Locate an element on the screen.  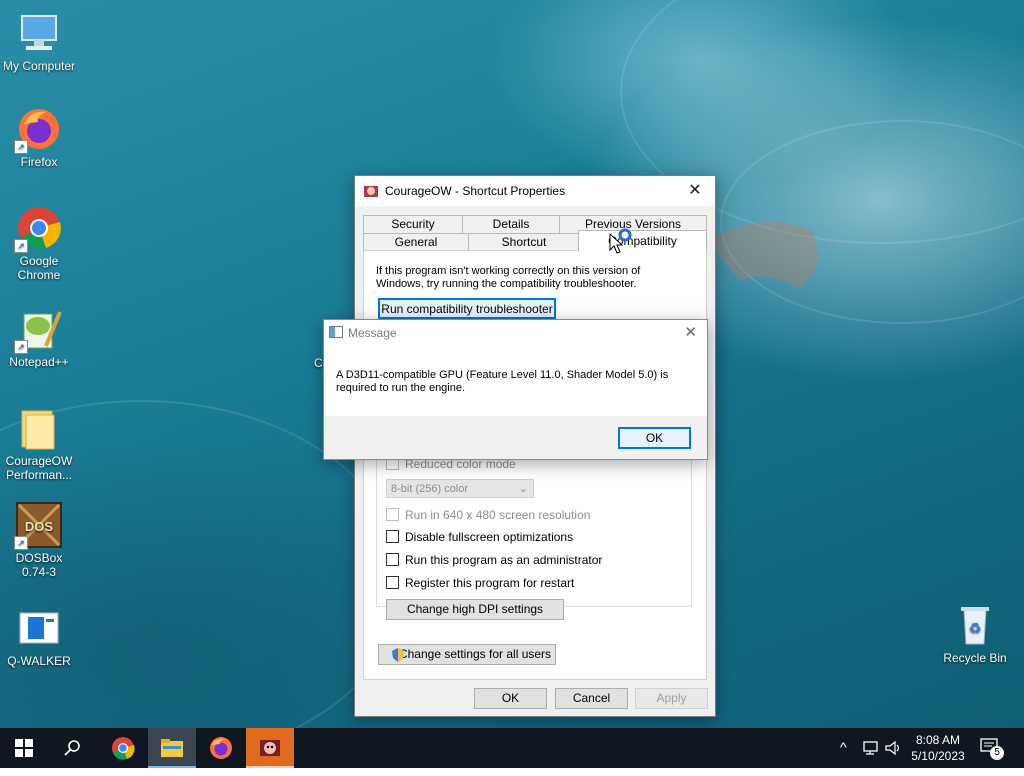
properties-title: CourageOW - Shortcut Properties is located at coordinates (475, 191).